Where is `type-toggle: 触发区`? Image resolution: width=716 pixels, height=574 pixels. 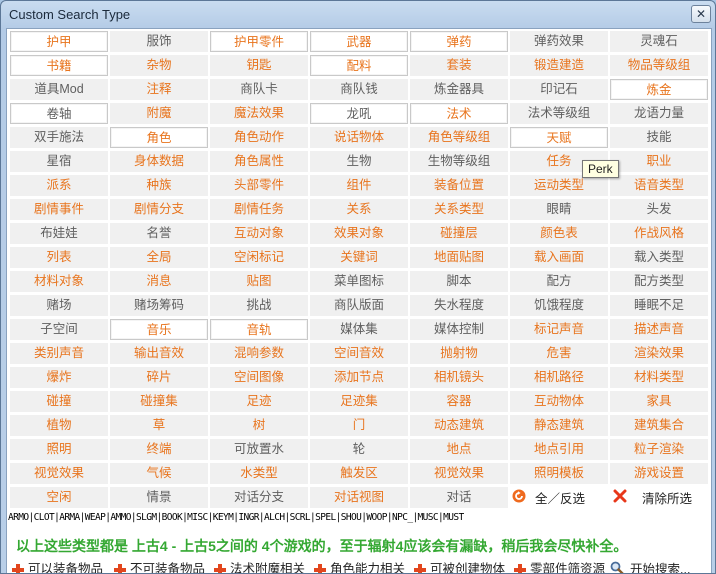
type-toggle: 触发区 is located at coordinates (359, 473).